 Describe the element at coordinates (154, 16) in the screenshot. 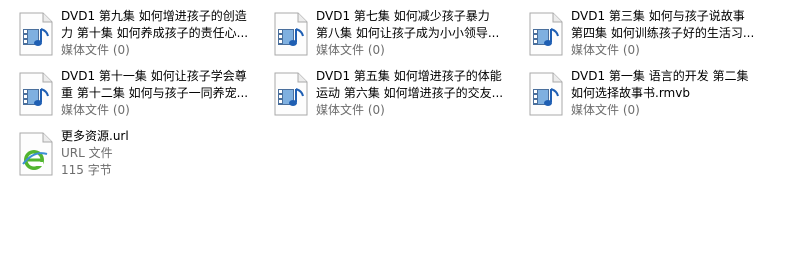

I see `file-name-line-1: DVD1 第九集 如何增进孩子的创造` at that location.